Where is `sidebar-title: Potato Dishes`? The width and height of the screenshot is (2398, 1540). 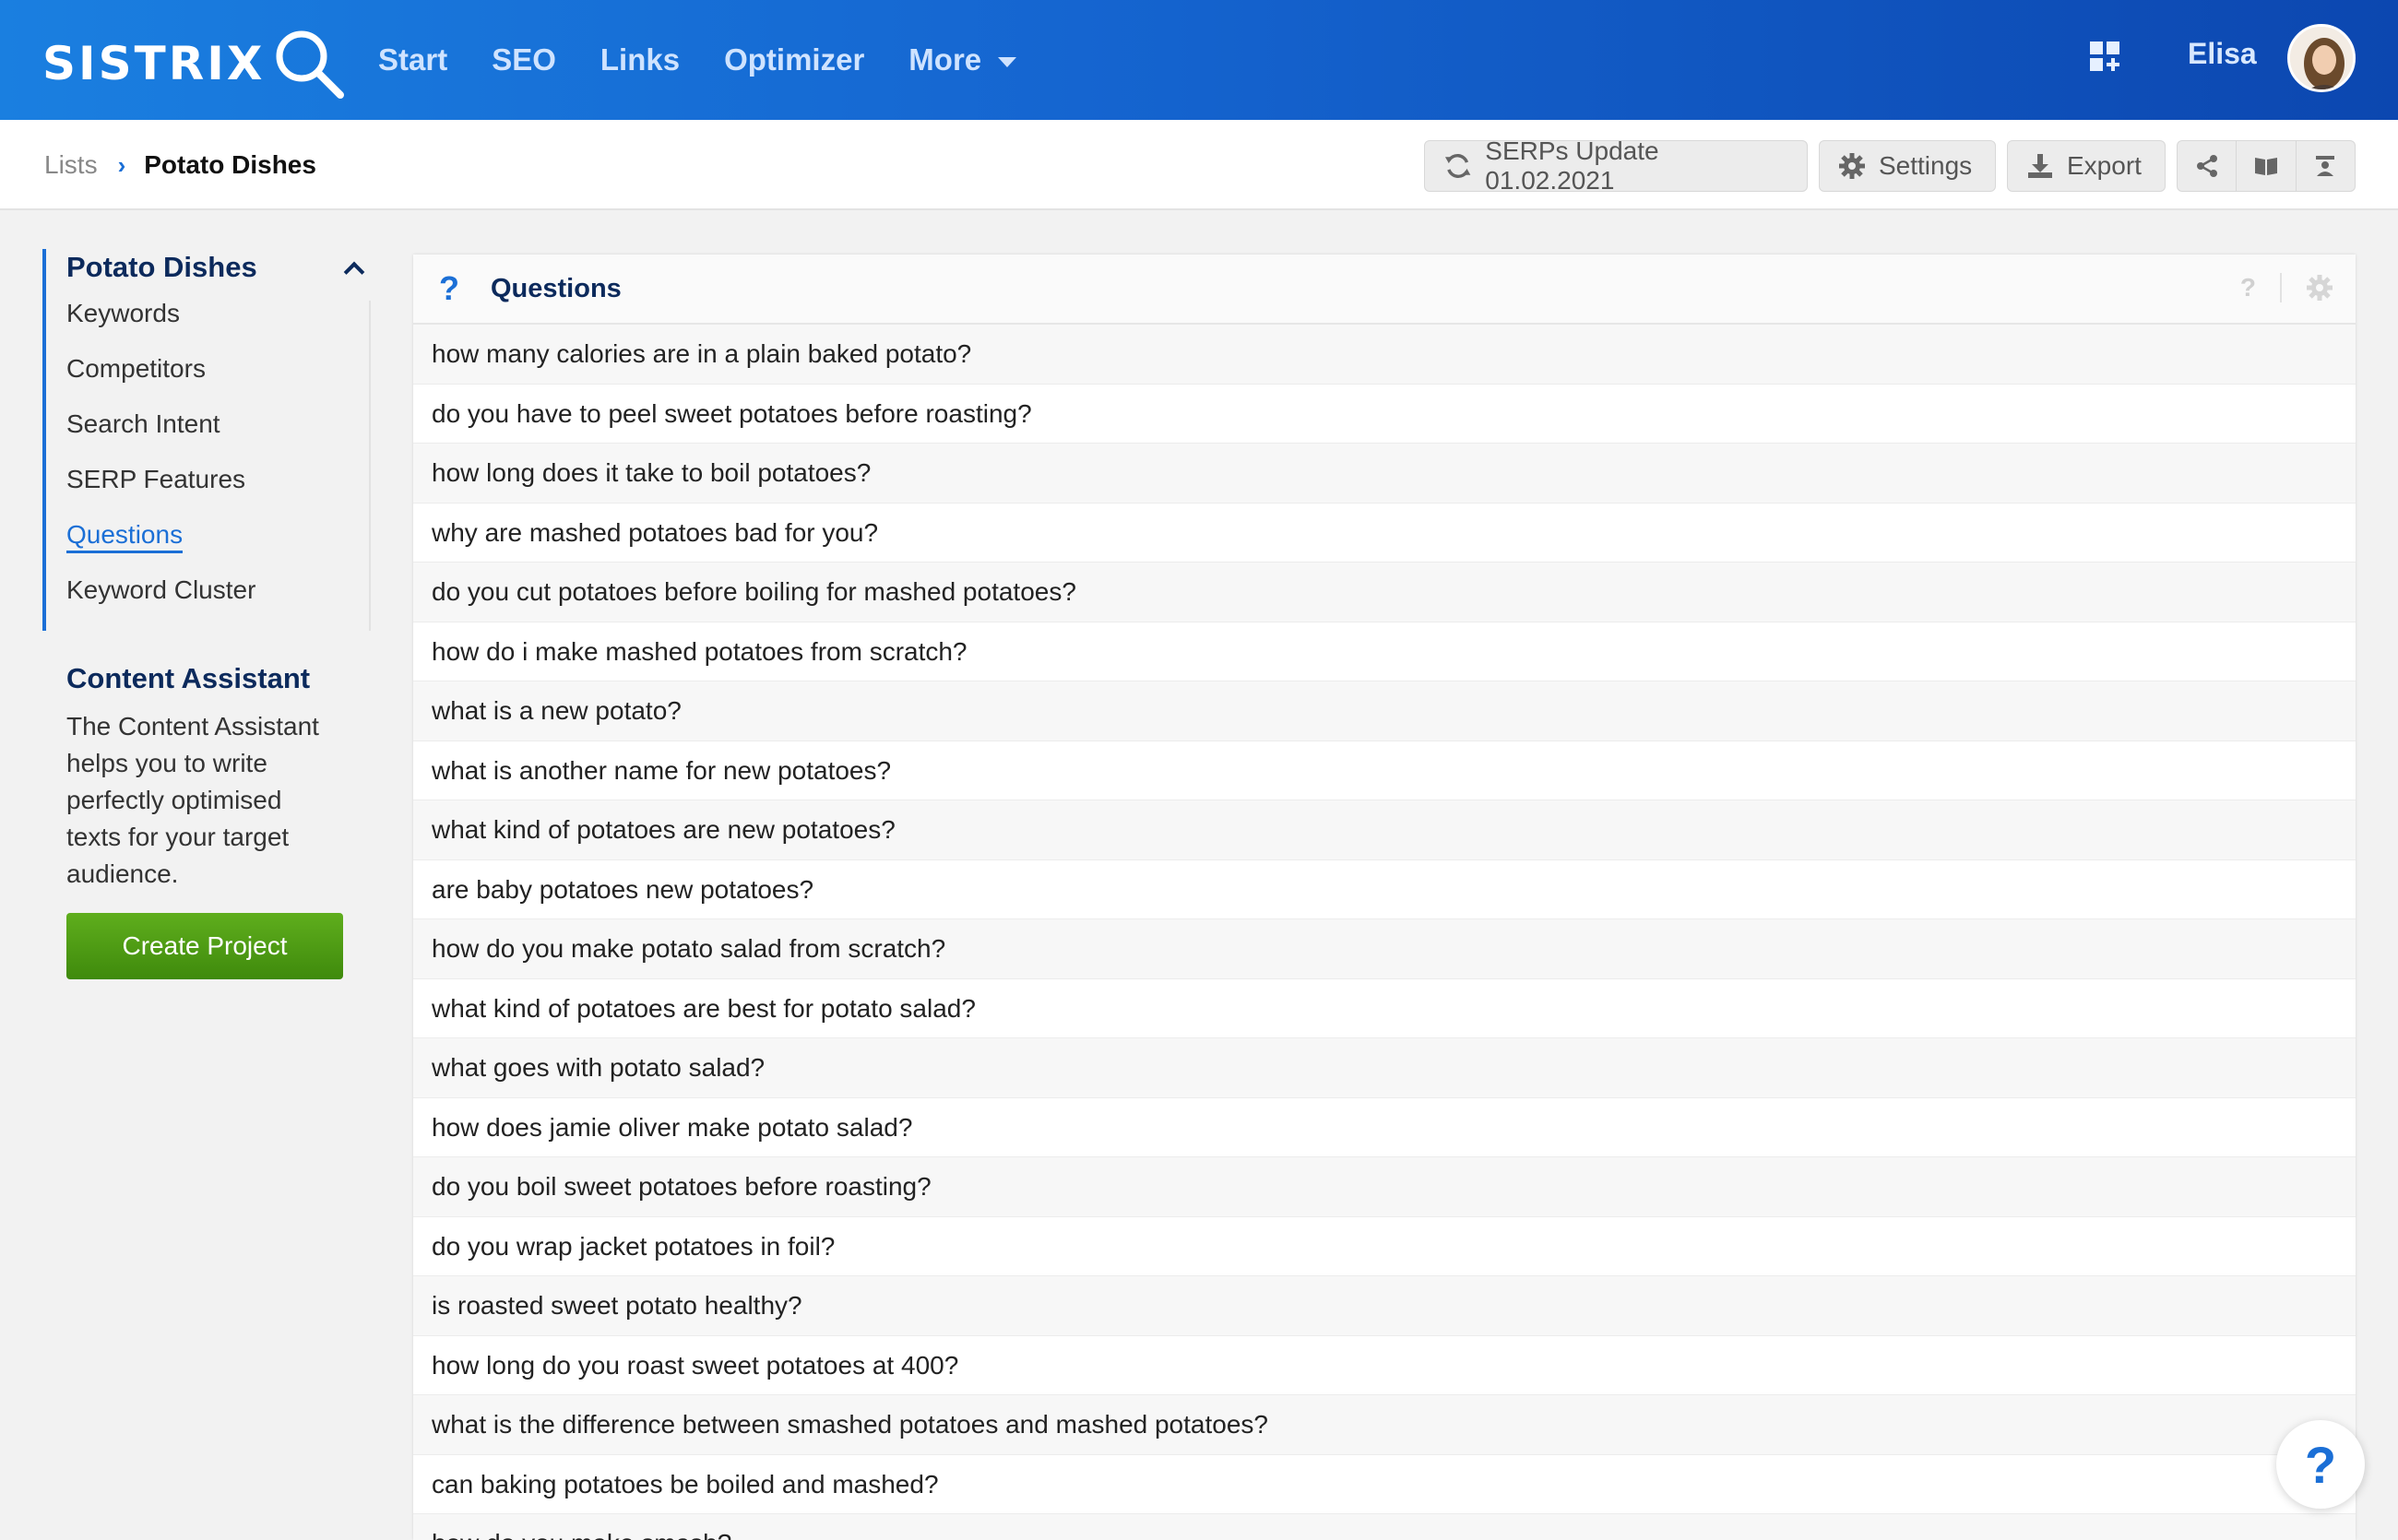
sidebar-title: Potato Dishes is located at coordinates (161, 267).